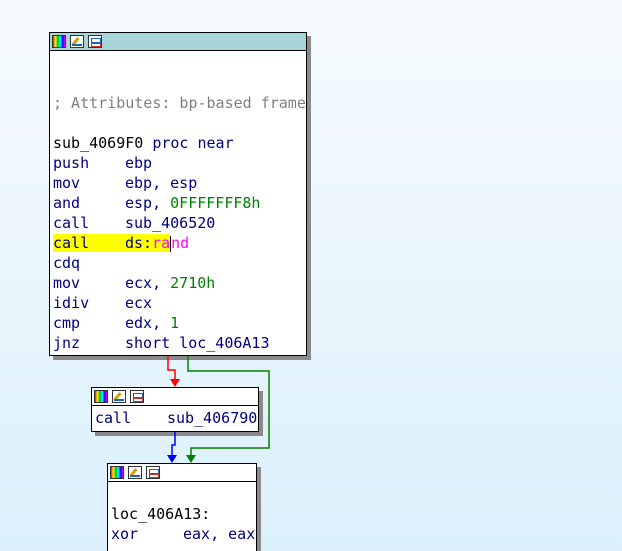 This screenshot has height=551, width=622. I want to click on proc-keyword: proc near, so click(193, 143).